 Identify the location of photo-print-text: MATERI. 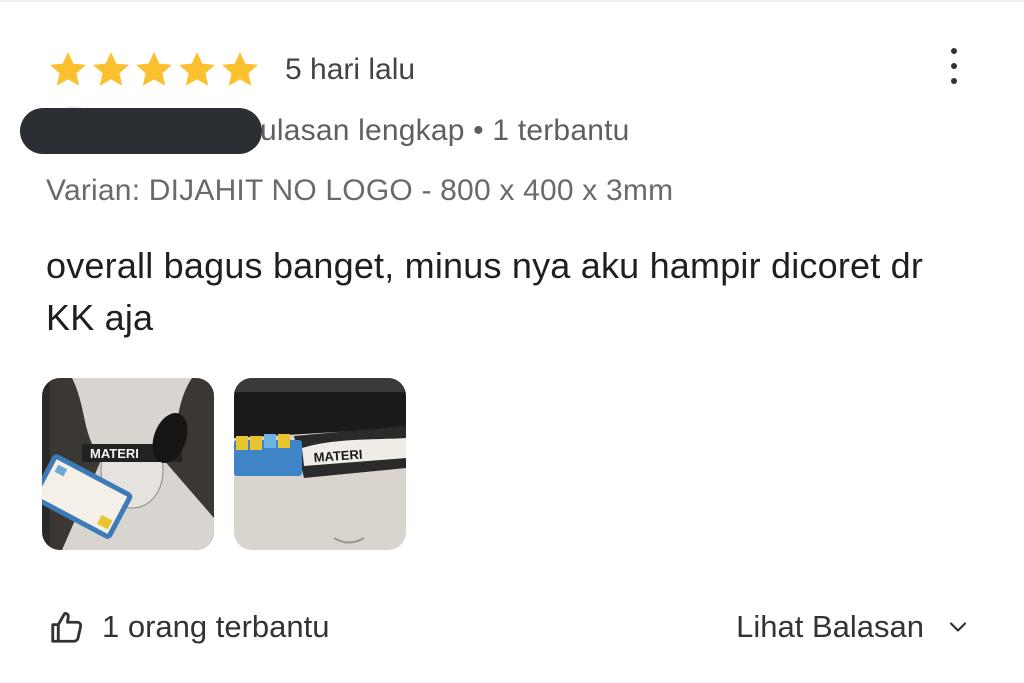
(114, 453).